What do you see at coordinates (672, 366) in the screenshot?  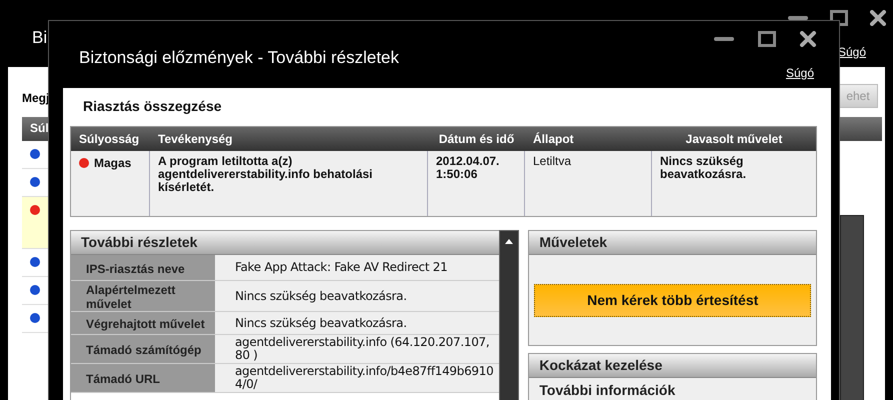 I see `panel-header: Kockázat kezelése` at bounding box center [672, 366].